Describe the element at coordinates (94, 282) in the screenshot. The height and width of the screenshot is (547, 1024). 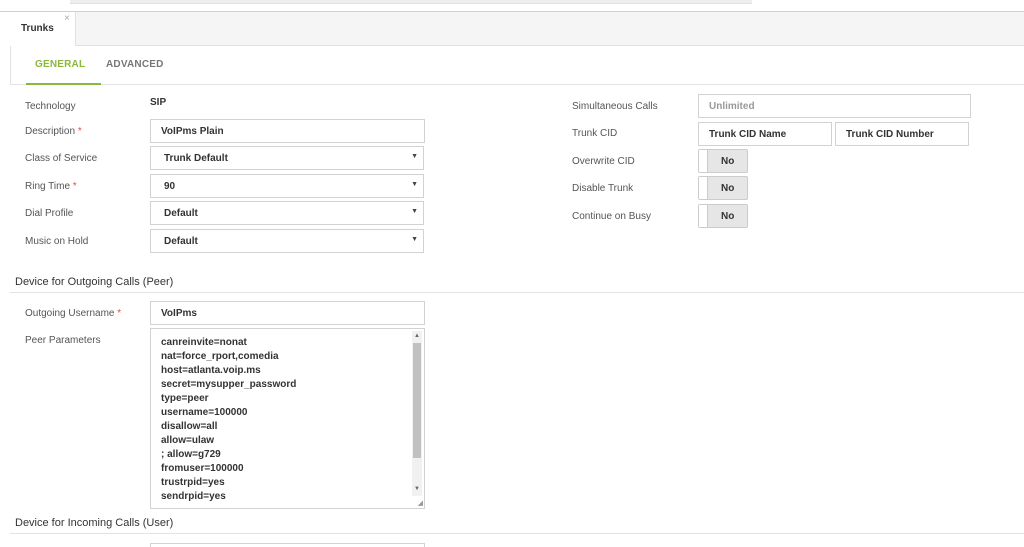
I see `outgoing-section-heading: Device for Outgoing Calls (Peer)` at that location.